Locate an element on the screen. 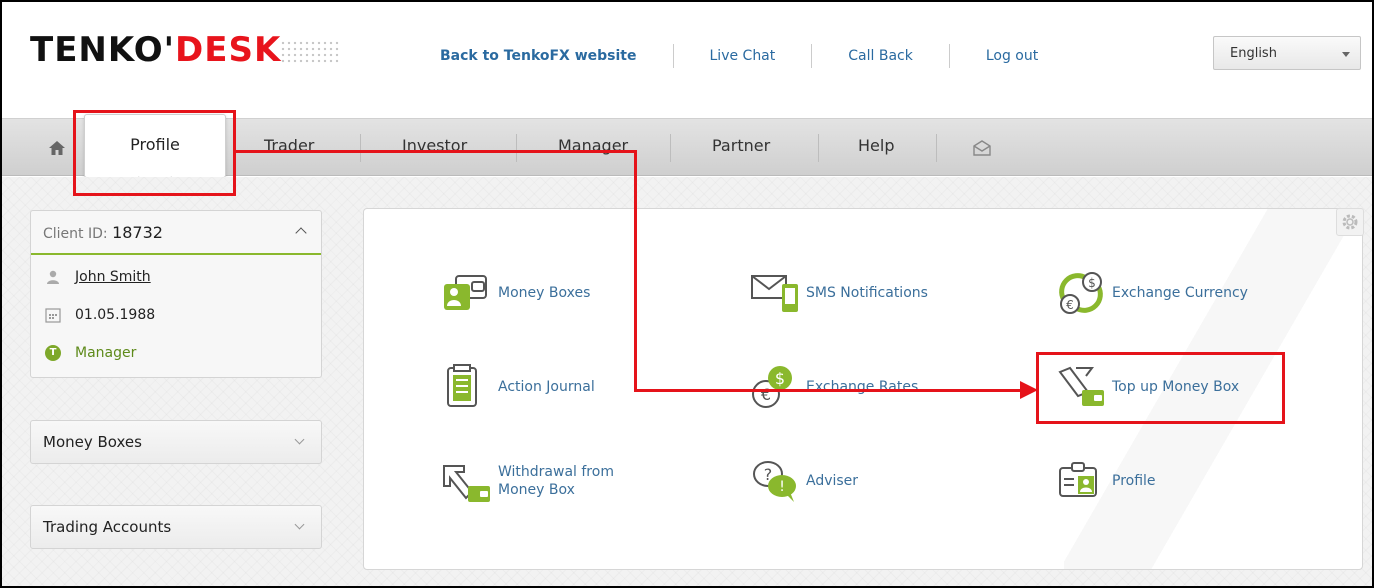 The height and width of the screenshot is (588, 1374). withdrawal-icon is located at coordinates (466, 483).